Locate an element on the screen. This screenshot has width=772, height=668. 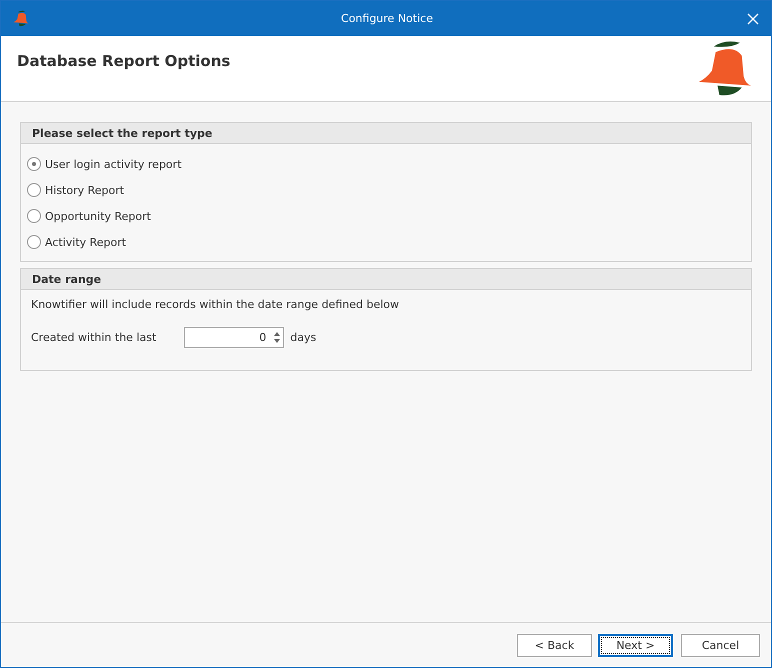
dialog-button: Cancel is located at coordinates (720, 645).